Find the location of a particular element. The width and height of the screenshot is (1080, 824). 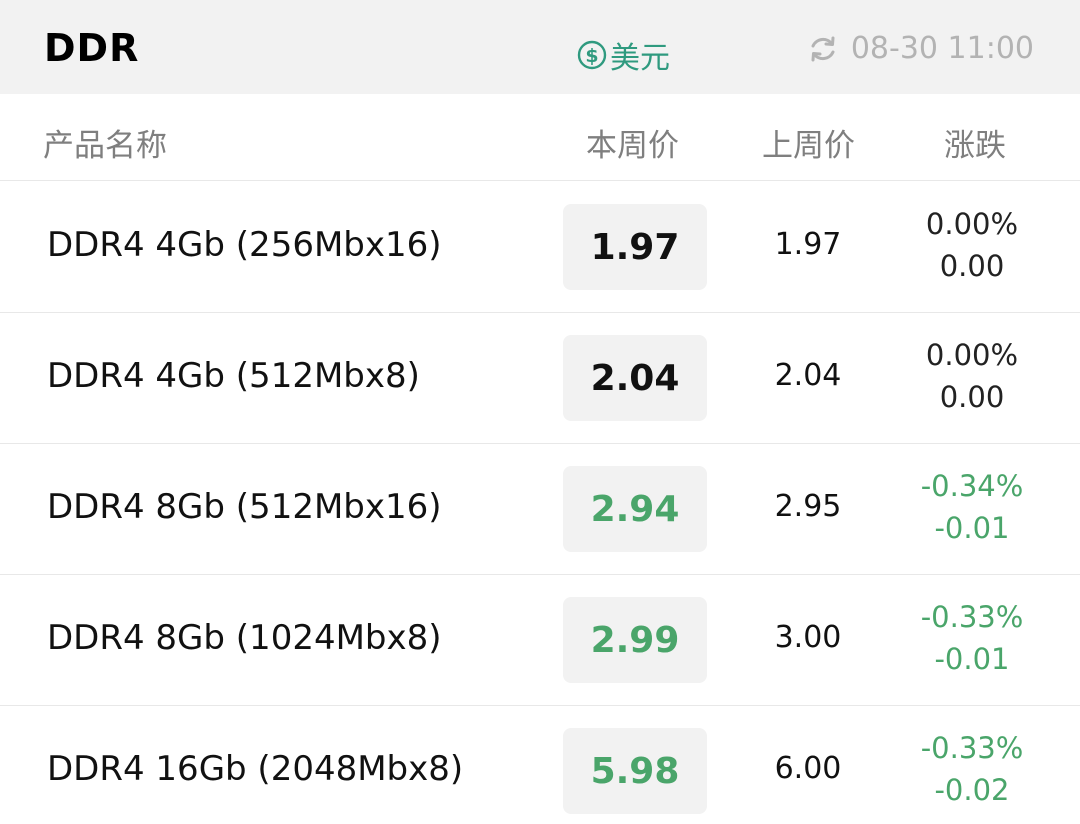

this-week-price: 2.04 is located at coordinates (635, 378).